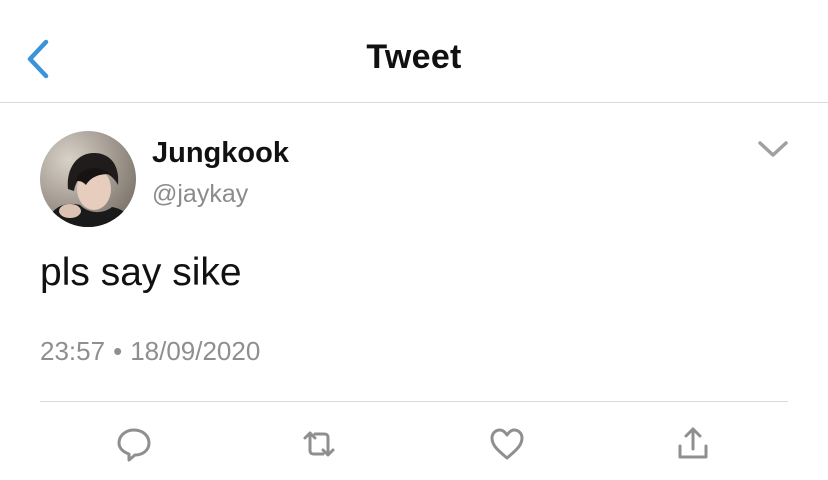 The height and width of the screenshot is (480, 828). I want to click on share-button, so click(693, 444).